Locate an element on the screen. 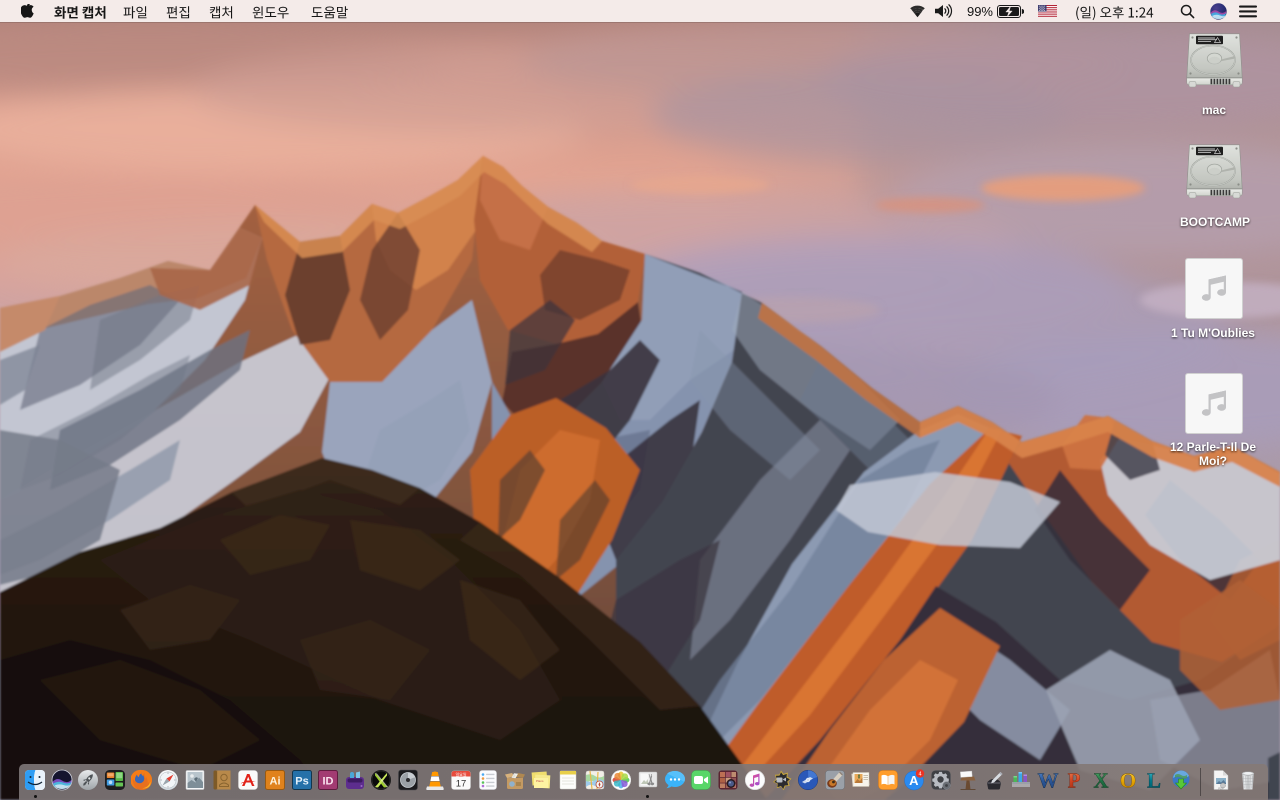  svg-text: 4 is located at coordinates (920, 774).